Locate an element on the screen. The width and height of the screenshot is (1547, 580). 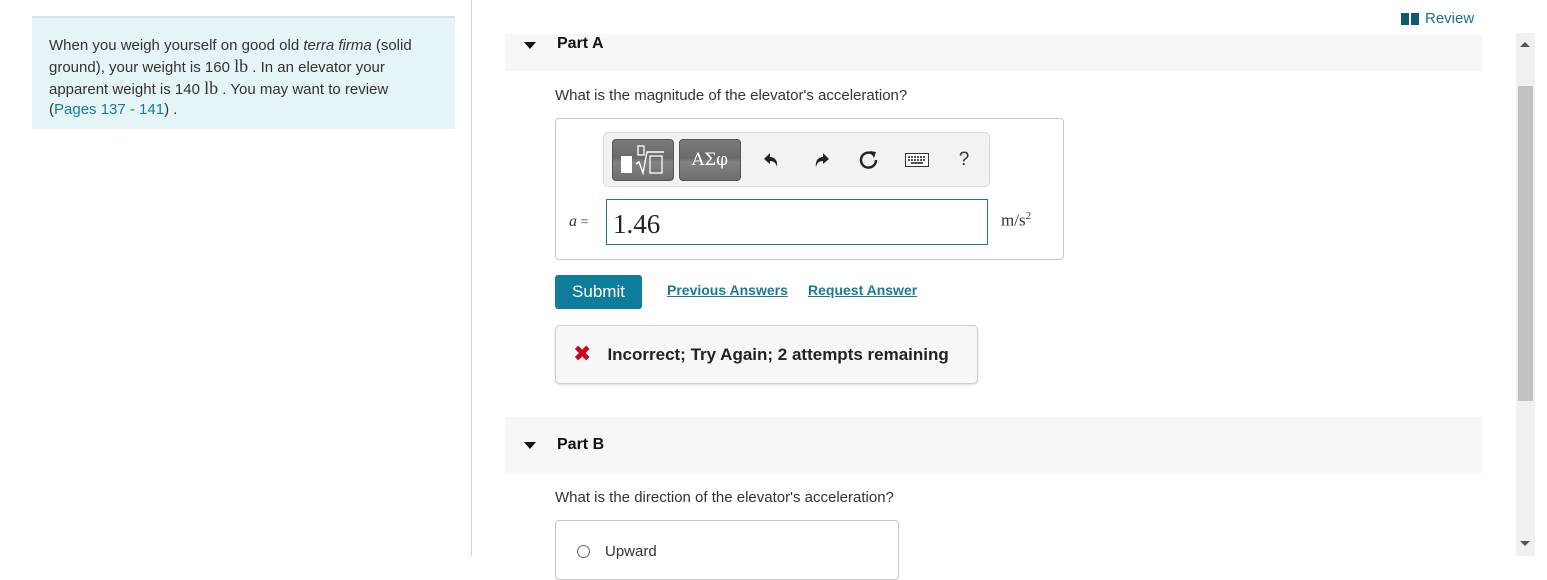
part-b-header: Part B is located at coordinates (993, 445).